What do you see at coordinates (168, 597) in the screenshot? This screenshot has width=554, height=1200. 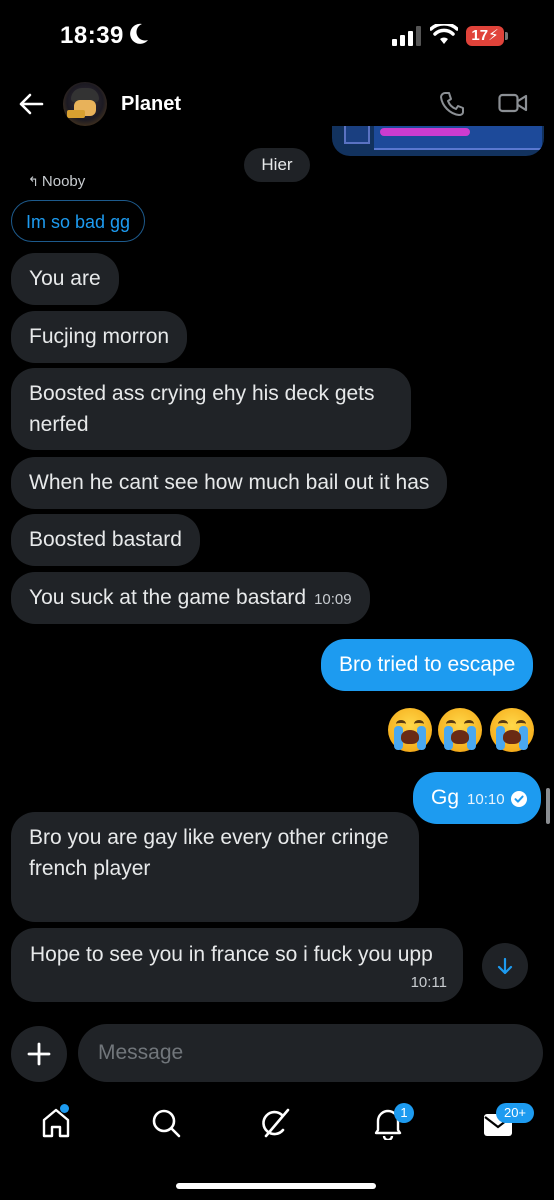 I see `message-text: You suck at the game bastard` at bounding box center [168, 597].